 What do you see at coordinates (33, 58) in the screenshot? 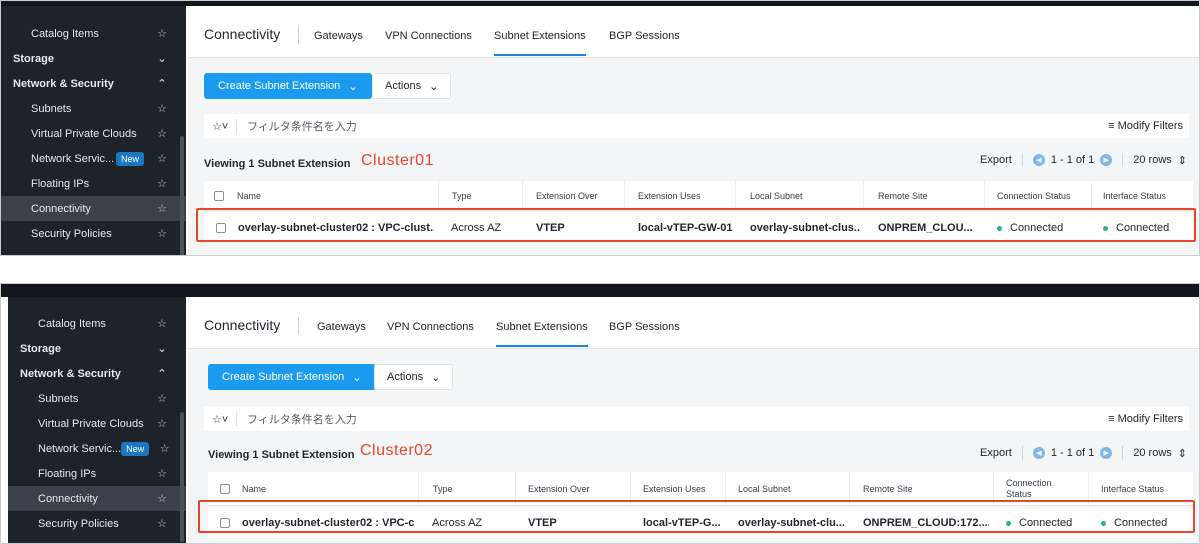
I see `sidebar-item-label: Storage` at bounding box center [33, 58].